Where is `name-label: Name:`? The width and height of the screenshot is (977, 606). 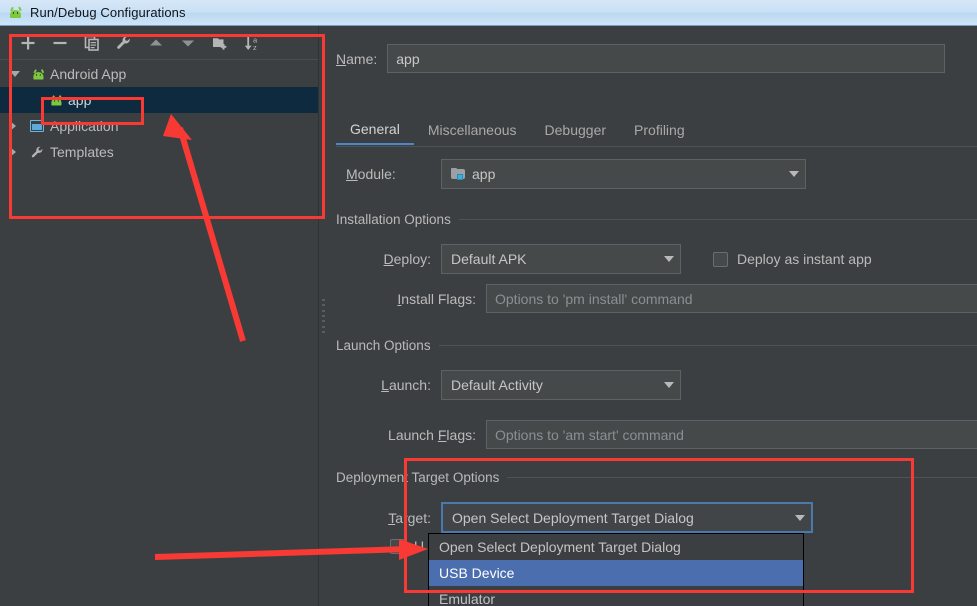
name-label: Name: is located at coordinates (357, 58).